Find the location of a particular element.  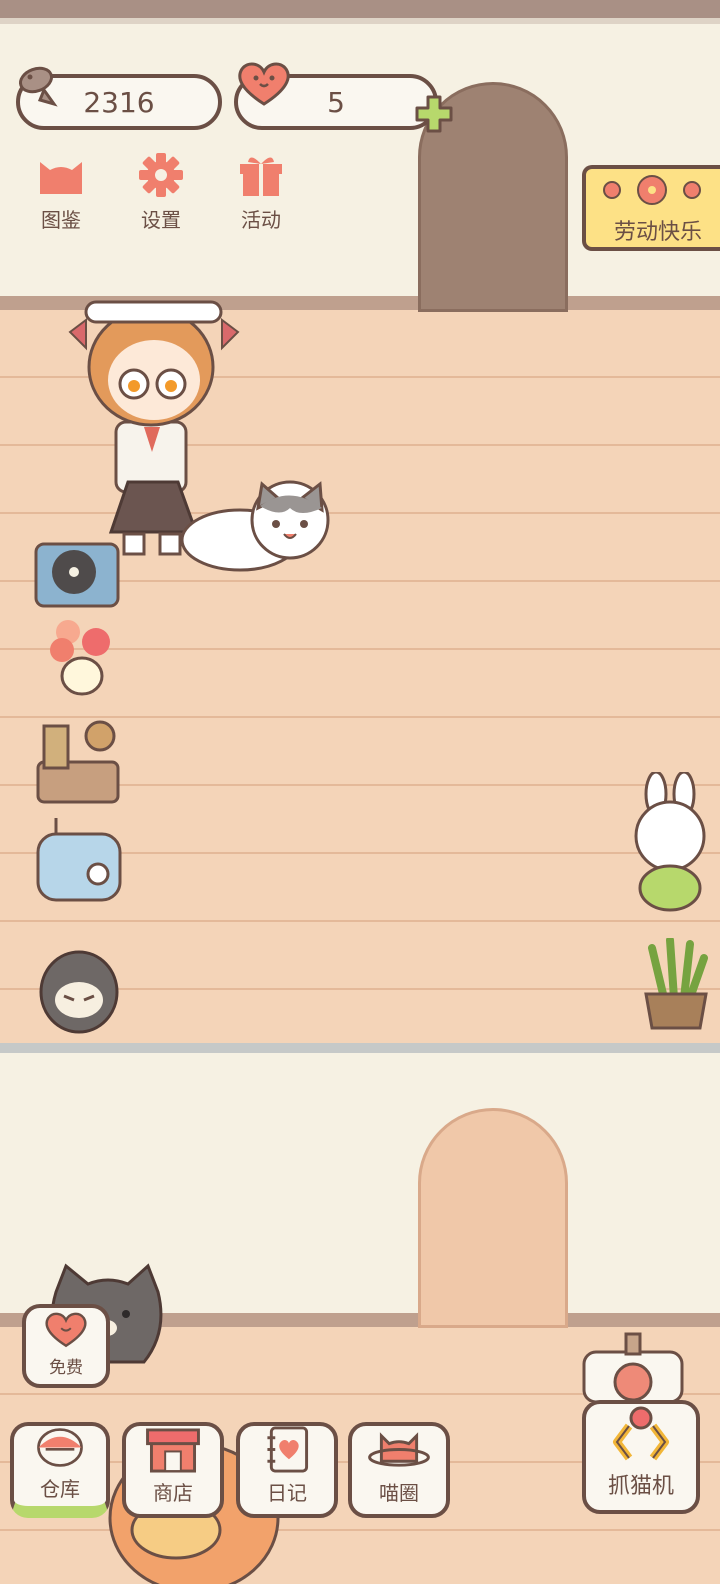

ceiling-band is located at coordinates (360, 21).